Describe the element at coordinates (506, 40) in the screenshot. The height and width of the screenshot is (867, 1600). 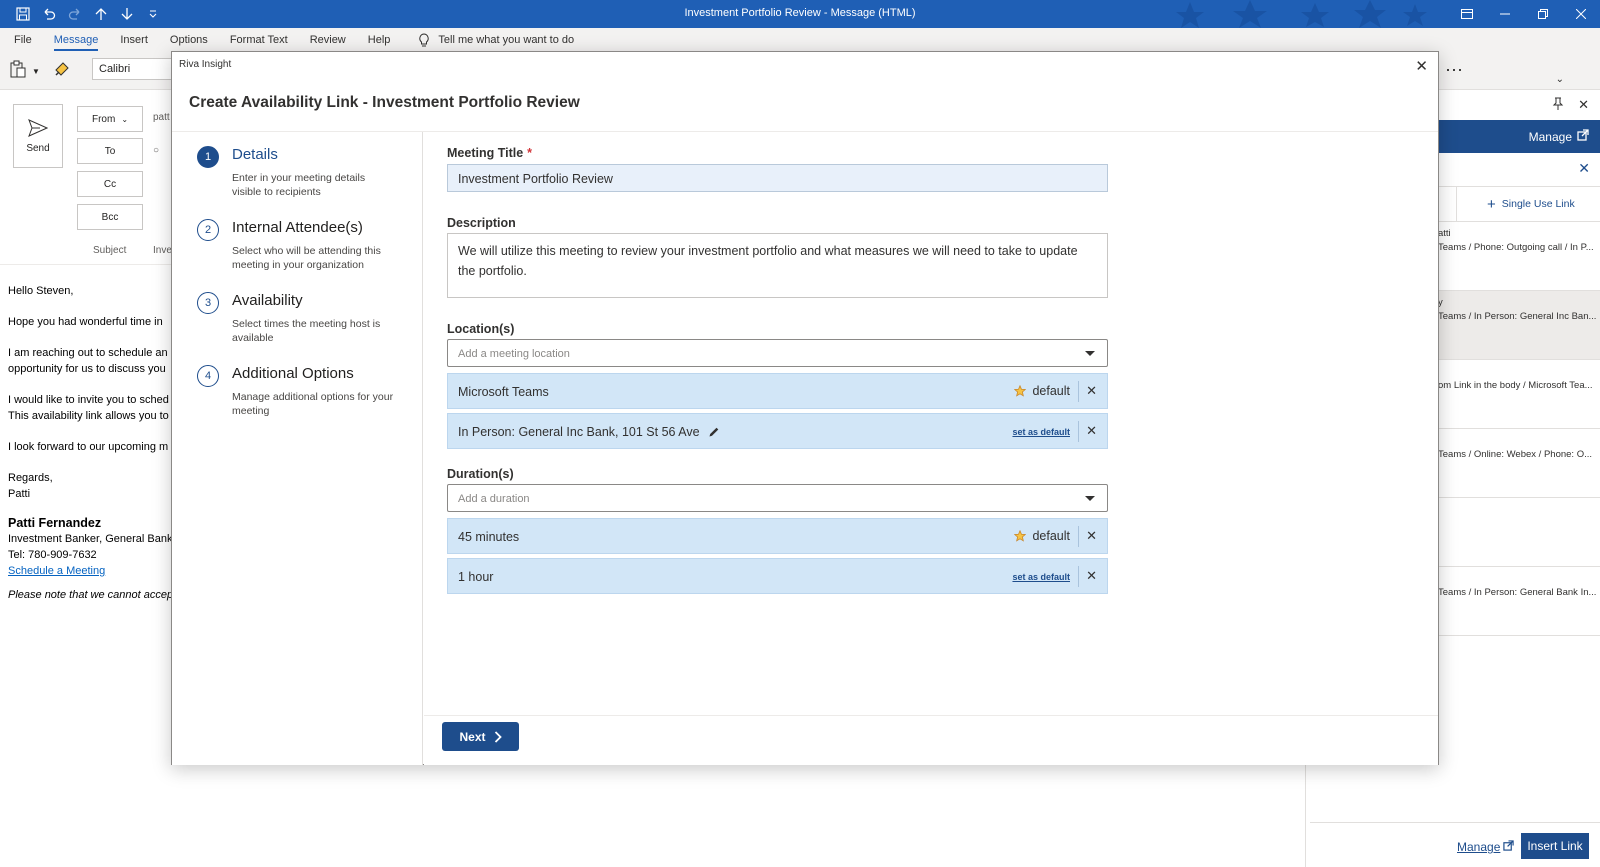
I see `tell-me-text: Tell me what you want to do` at that location.